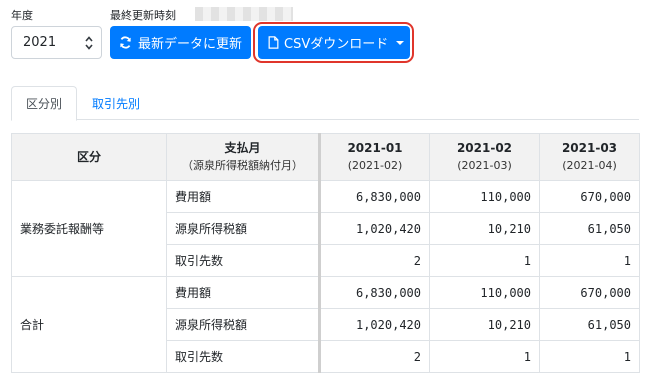 The width and height of the screenshot is (650, 384). What do you see at coordinates (242, 165) in the screenshot?
I see `header-payment-month-sub: （源泉所得税額納付月）` at bounding box center [242, 165].